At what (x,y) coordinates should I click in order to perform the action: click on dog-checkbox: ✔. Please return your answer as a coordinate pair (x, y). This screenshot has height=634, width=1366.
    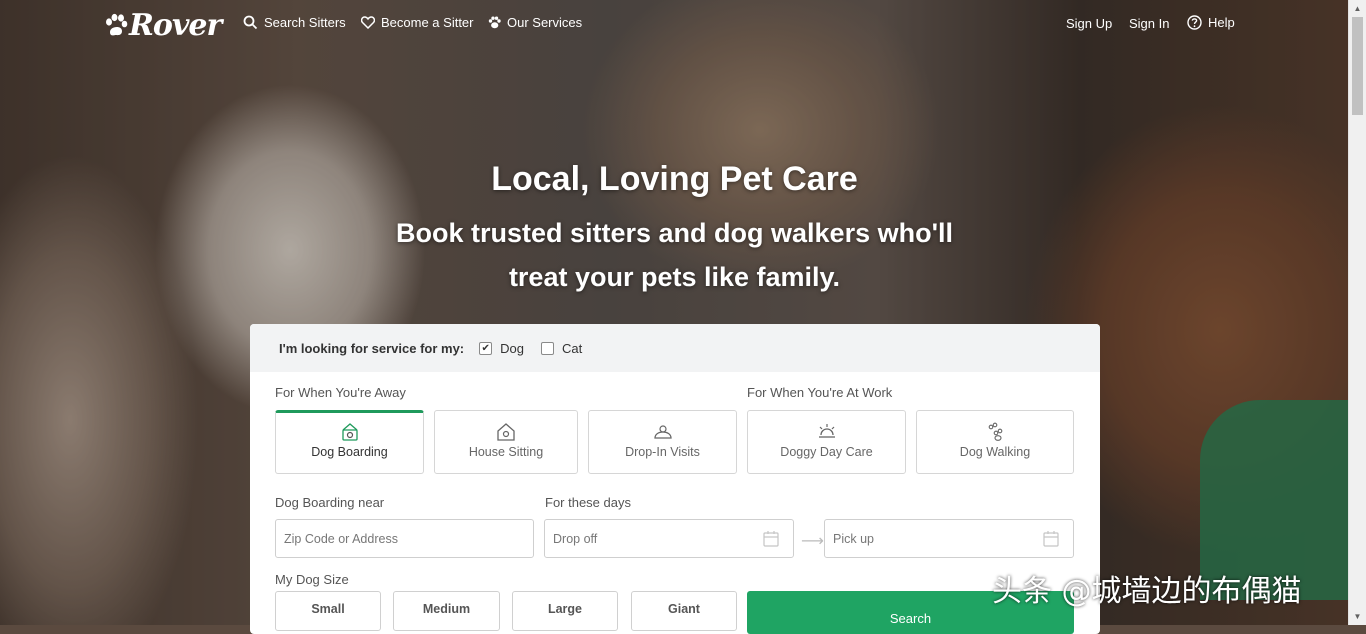
    Looking at the image, I should click on (486, 348).